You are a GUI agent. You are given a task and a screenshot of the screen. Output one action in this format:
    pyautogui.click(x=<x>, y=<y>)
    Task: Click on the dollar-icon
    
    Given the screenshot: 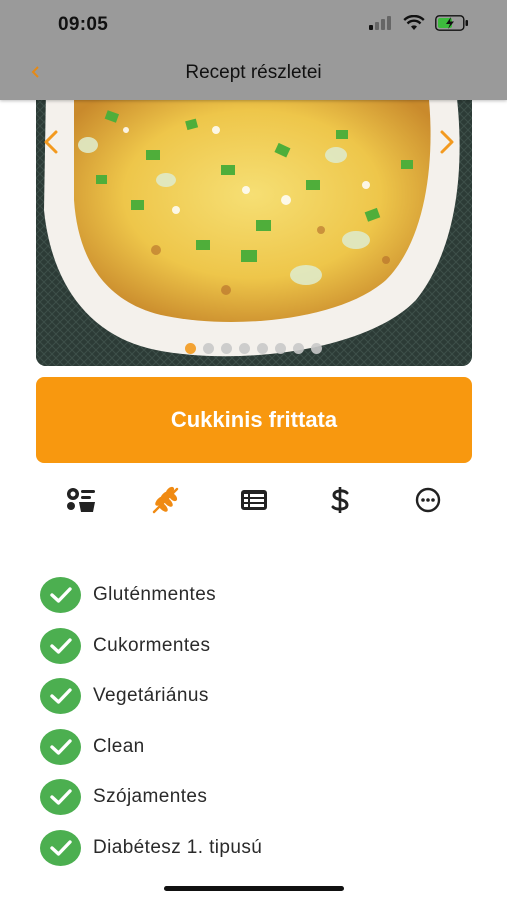 What is the action you would take?
    pyautogui.click(x=340, y=500)
    